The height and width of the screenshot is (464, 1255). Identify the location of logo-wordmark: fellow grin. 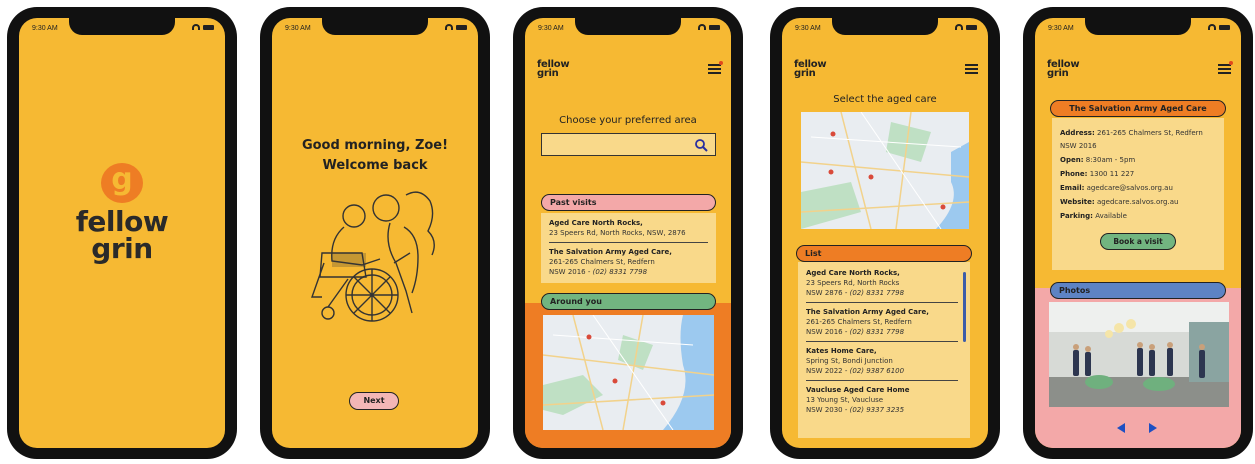
(122, 236).